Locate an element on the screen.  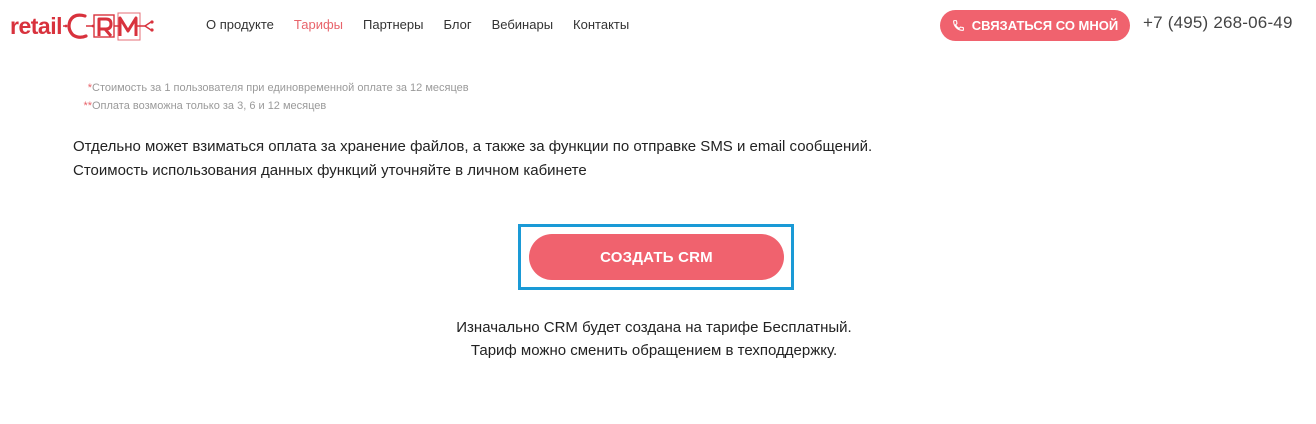
nav-item-product: О продукте is located at coordinates (240, 24).